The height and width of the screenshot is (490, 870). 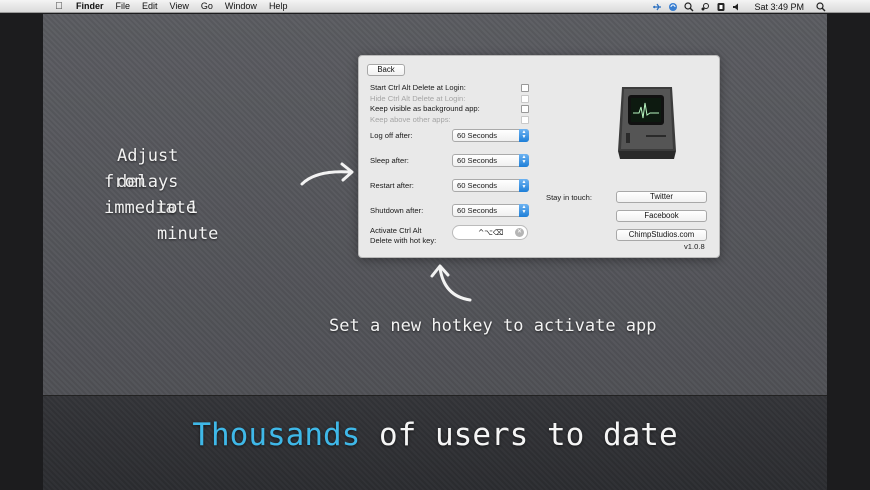 What do you see at coordinates (207, 6) in the screenshot?
I see `menu-go: Go` at bounding box center [207, 6].